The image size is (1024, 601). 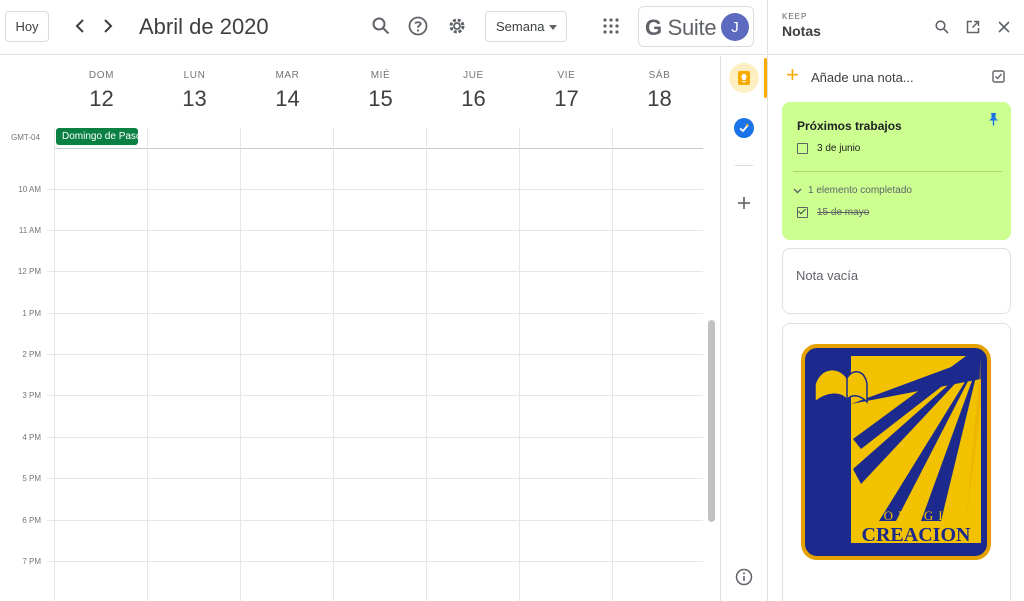 I want to click on apps-button, so click(x=611, y=26).